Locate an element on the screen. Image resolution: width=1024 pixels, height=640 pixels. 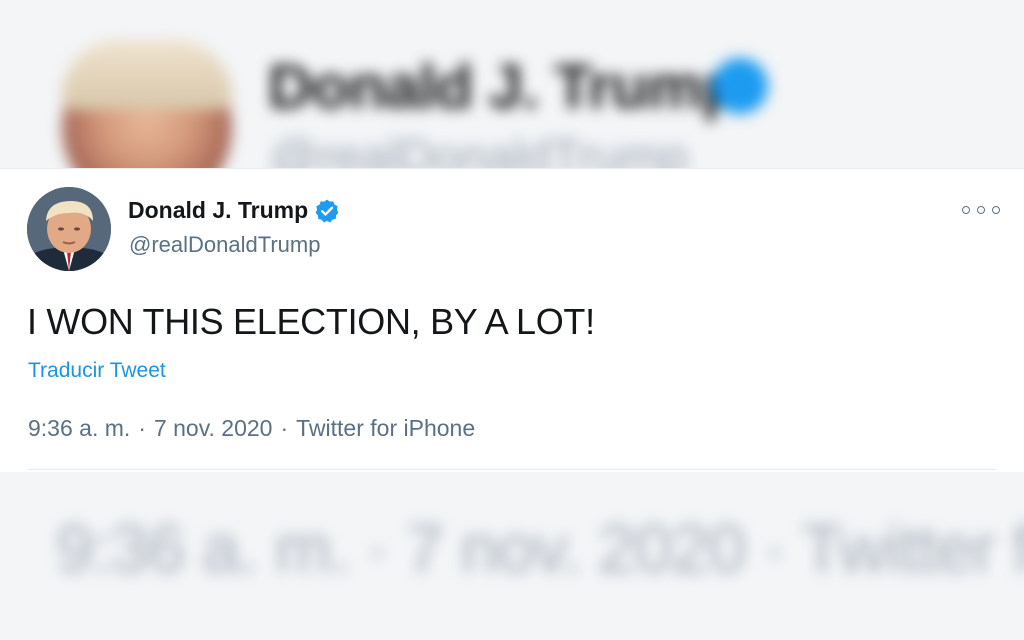
avatar is located at coordinates (69, 229).